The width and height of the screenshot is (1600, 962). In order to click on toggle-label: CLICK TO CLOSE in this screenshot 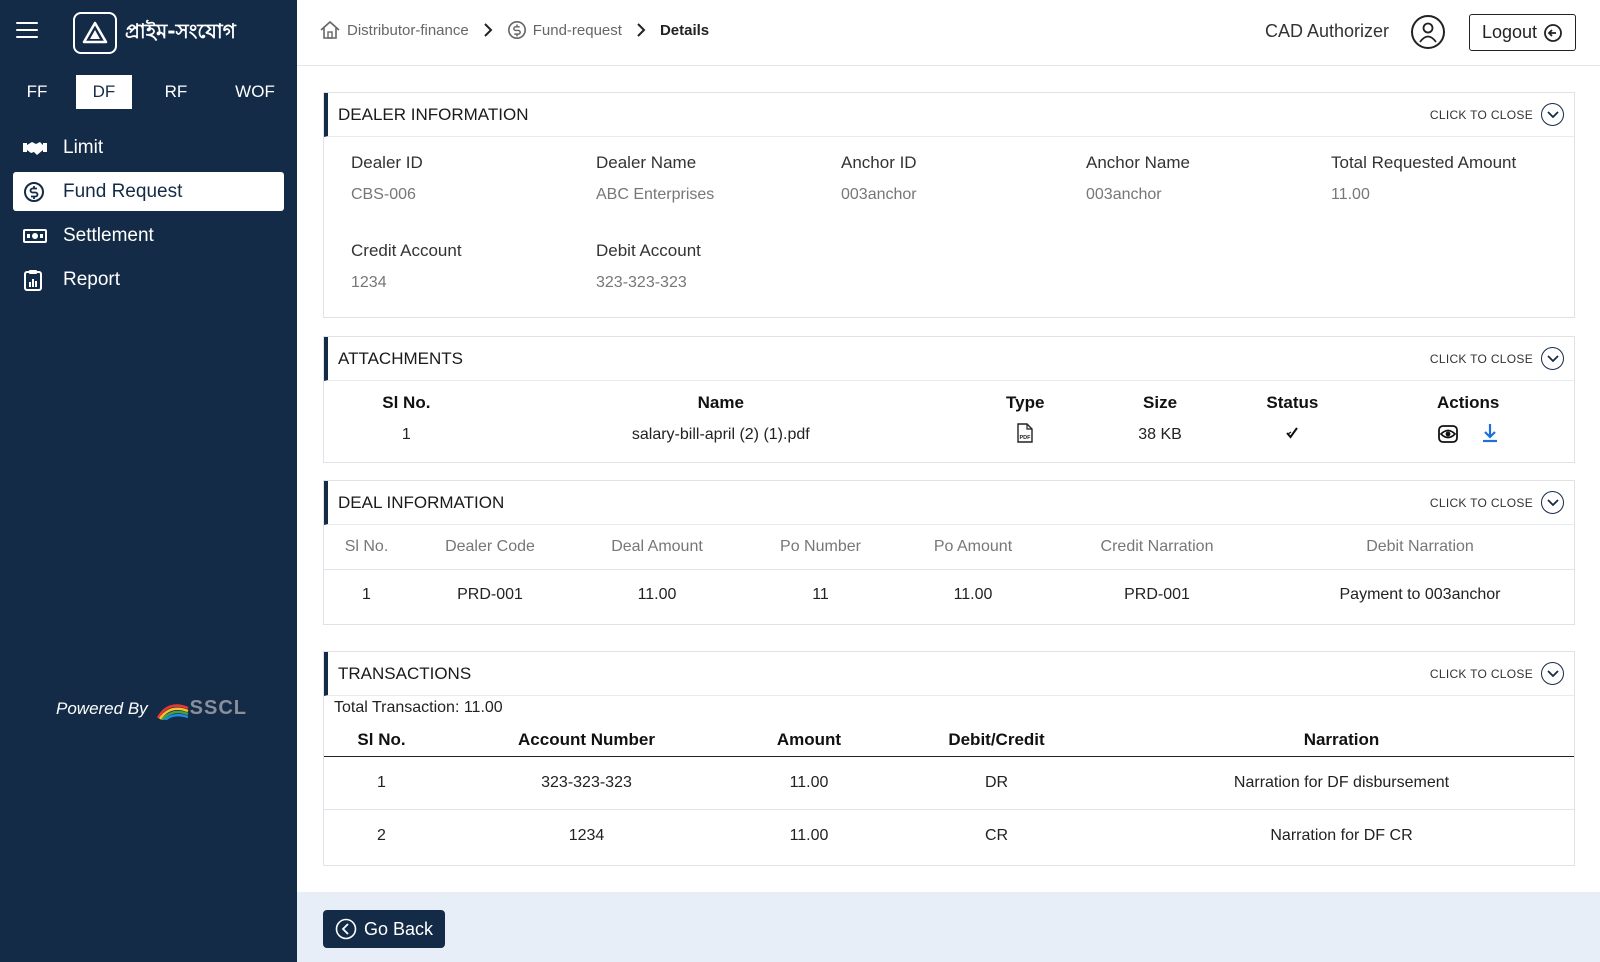, I will do `click(1481, 502)`.